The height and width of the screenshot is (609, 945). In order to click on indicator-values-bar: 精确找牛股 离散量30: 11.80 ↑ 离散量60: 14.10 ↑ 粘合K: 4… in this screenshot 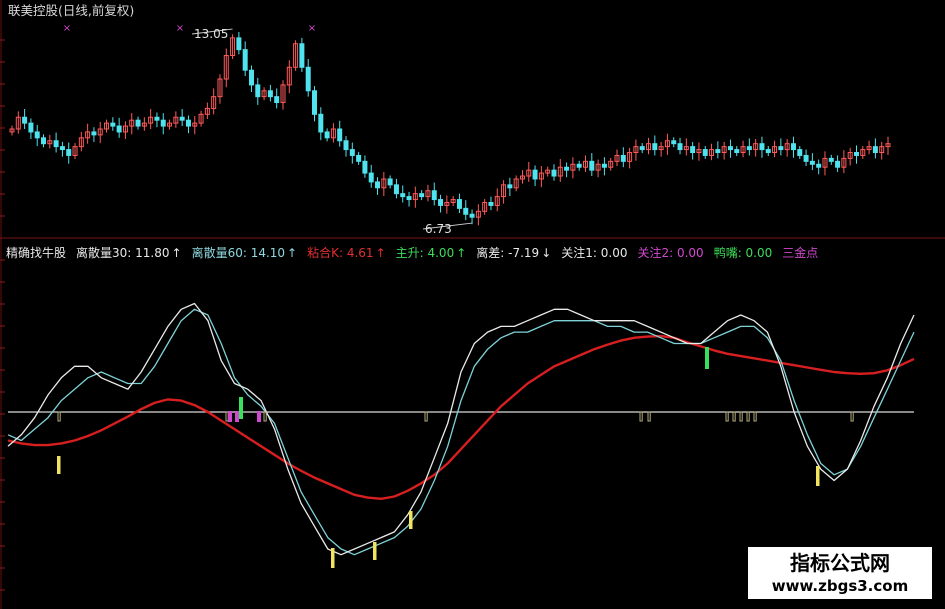, I will do `click(412, 253)`.